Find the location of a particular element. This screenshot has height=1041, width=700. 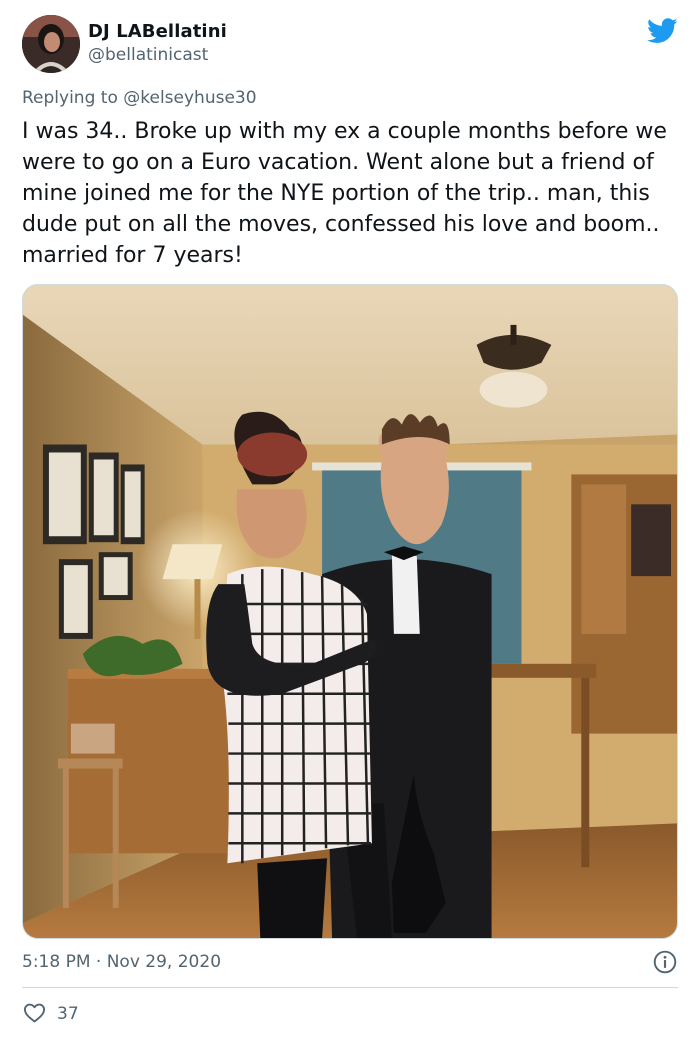

like-count: 37 is located at coordinates (68, 1014).